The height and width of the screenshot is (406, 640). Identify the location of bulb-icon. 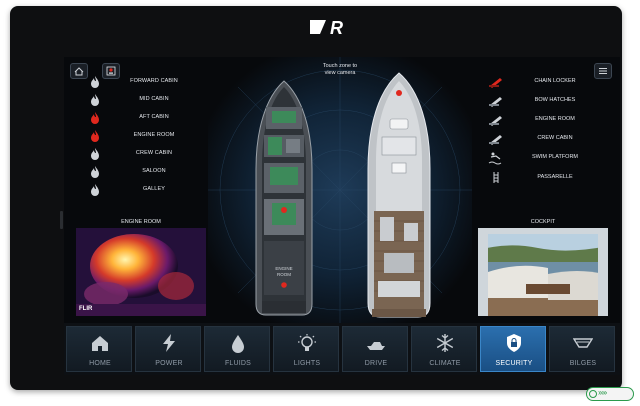
(307, 342).